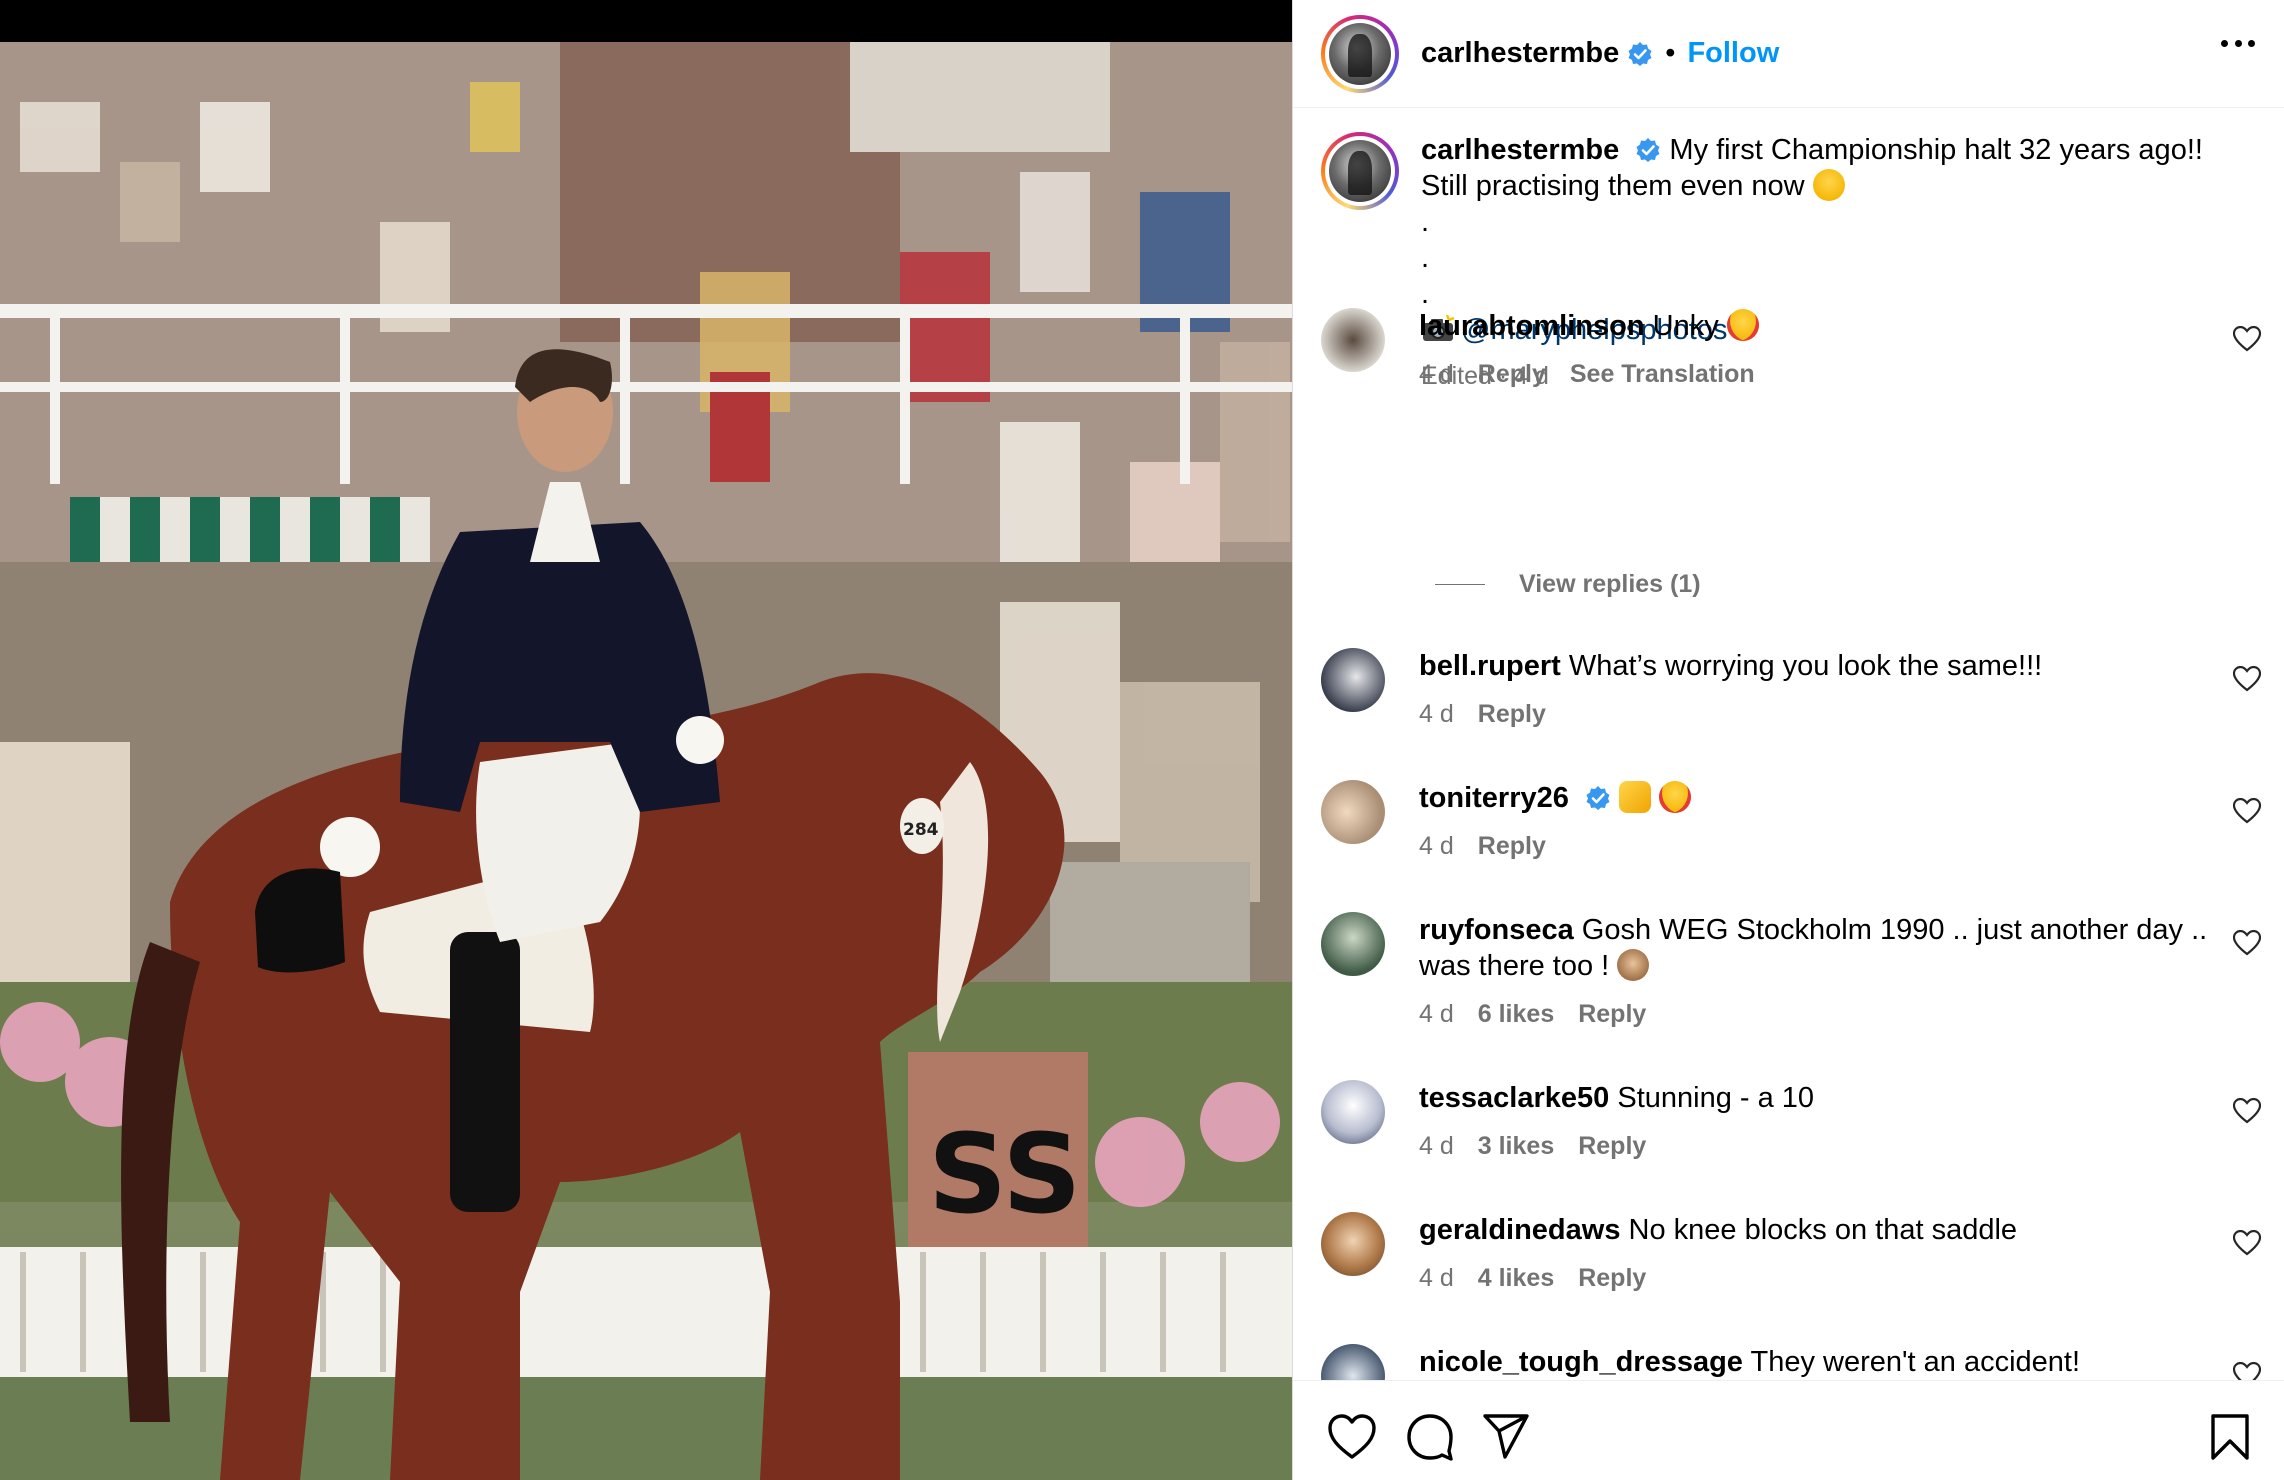  What do you see at coordinates (1648, 150) in the screenshot?
I see `caption-verified-badge-icon` at bounding box center [1648, 150].